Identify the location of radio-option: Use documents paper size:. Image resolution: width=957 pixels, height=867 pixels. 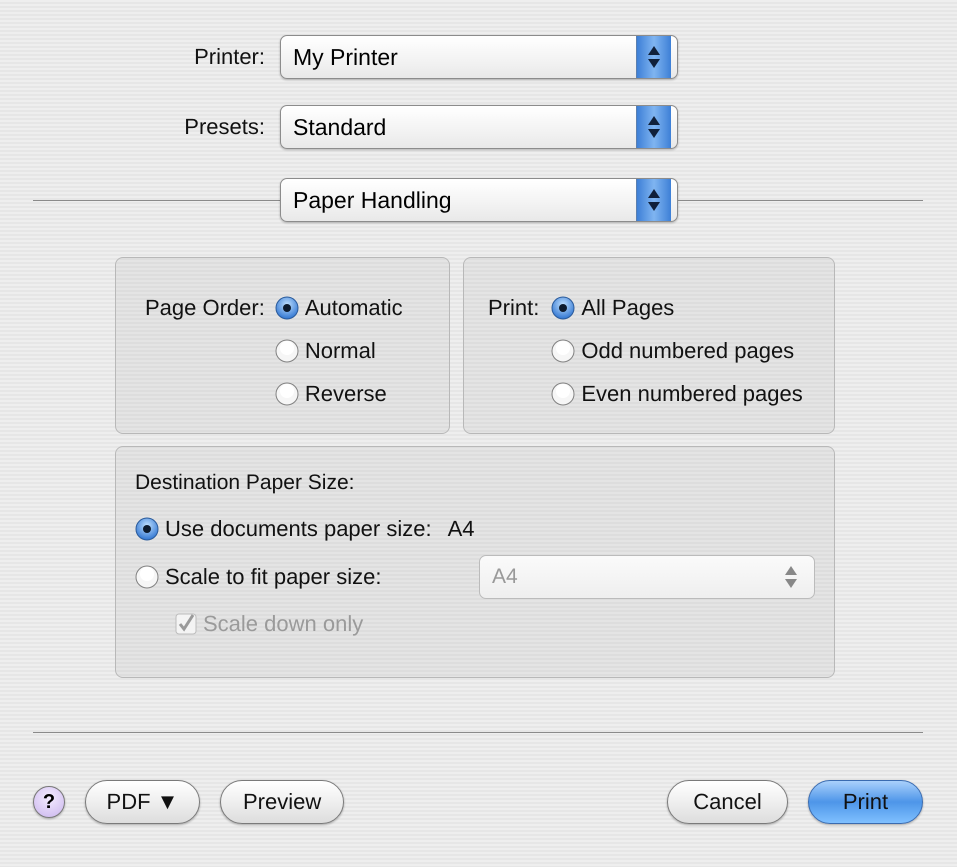
(283, 529).